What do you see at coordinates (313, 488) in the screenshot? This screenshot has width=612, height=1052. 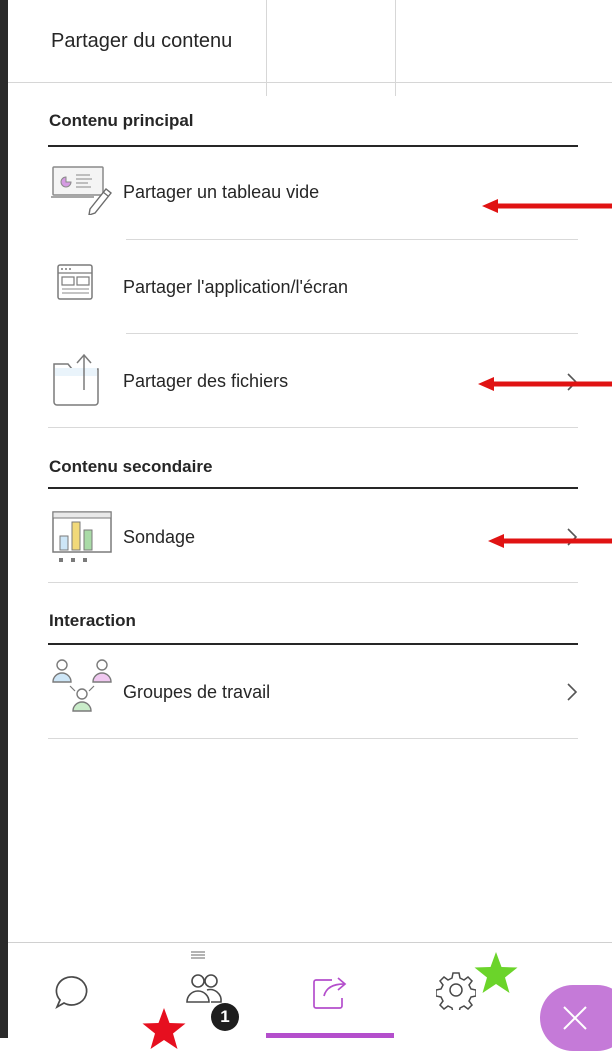 I see `section-rule-secondary` at bounding box center [313, 488].